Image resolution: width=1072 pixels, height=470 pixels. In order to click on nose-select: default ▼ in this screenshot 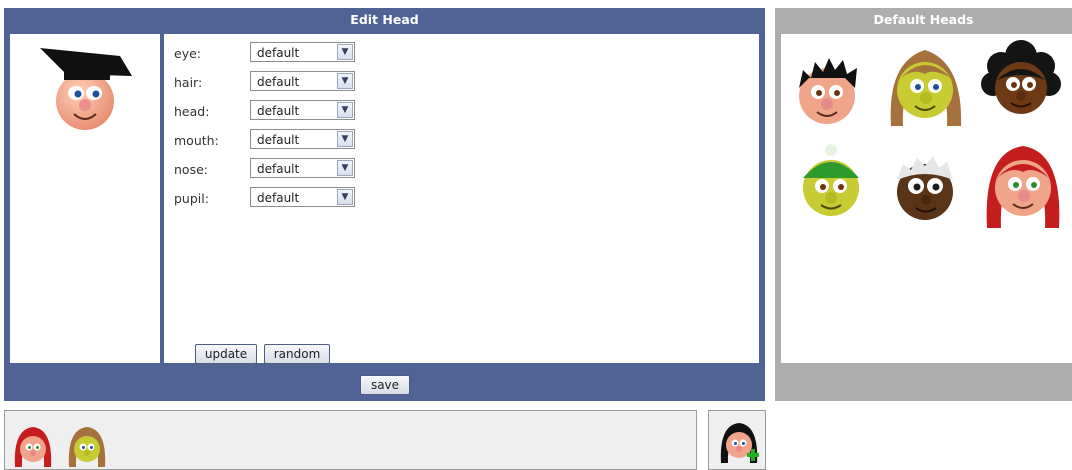, I will do `click(302, 168)`.